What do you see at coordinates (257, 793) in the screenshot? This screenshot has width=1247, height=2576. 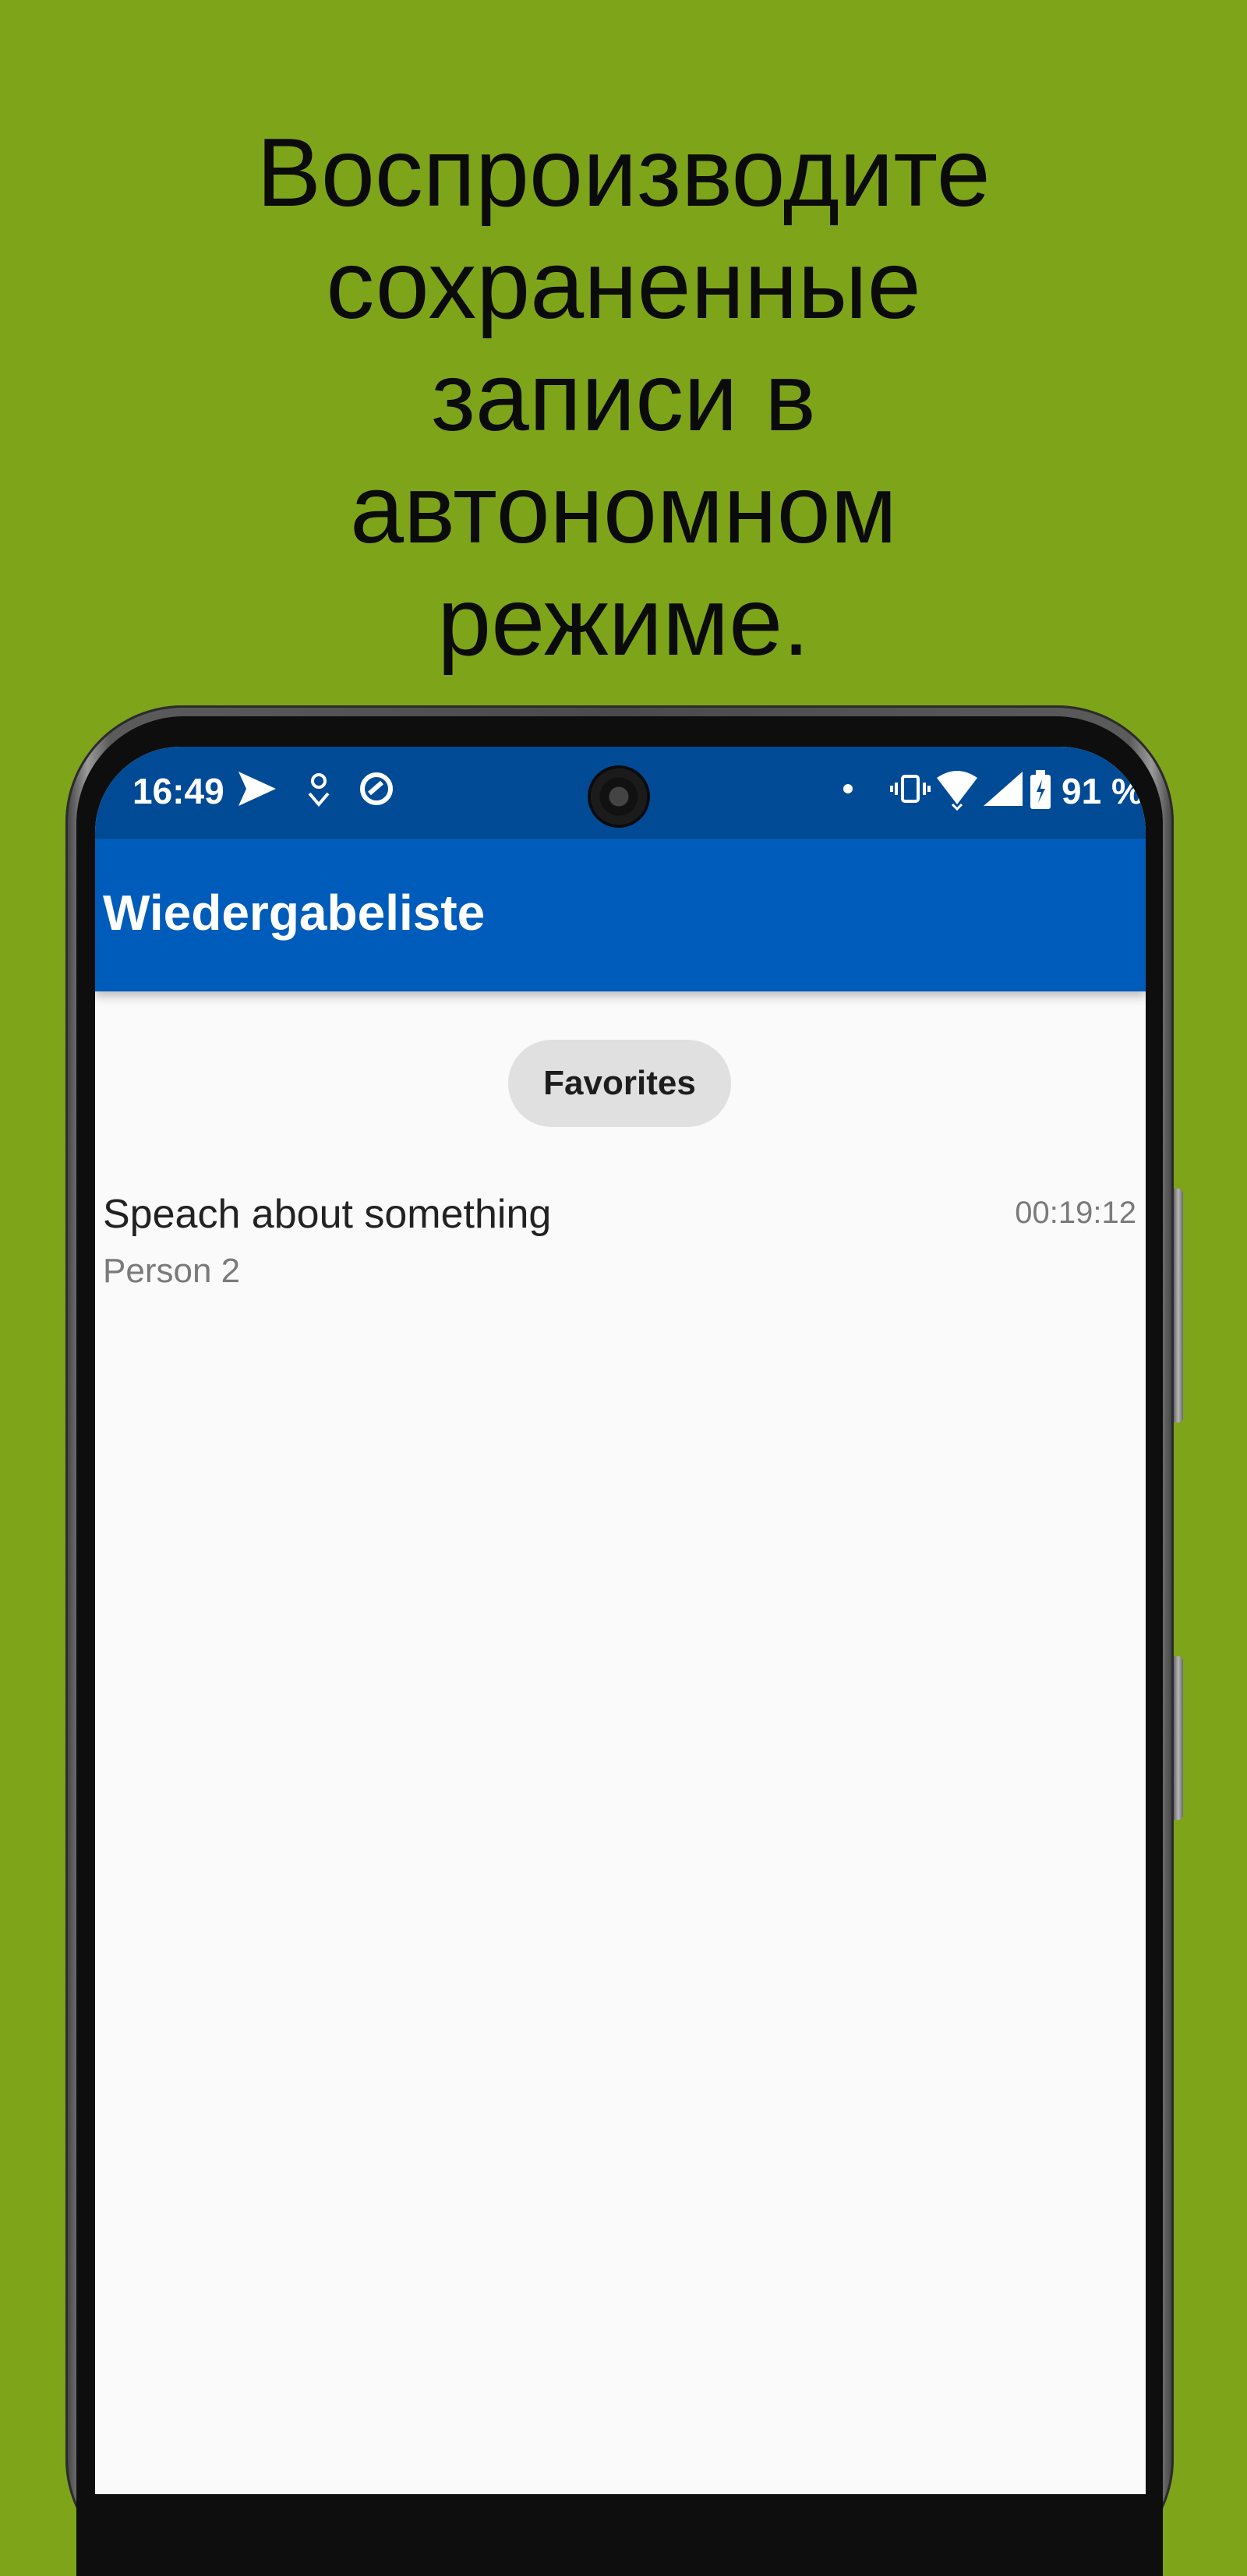 I see `send-icon` at bounding box center [257, 793].